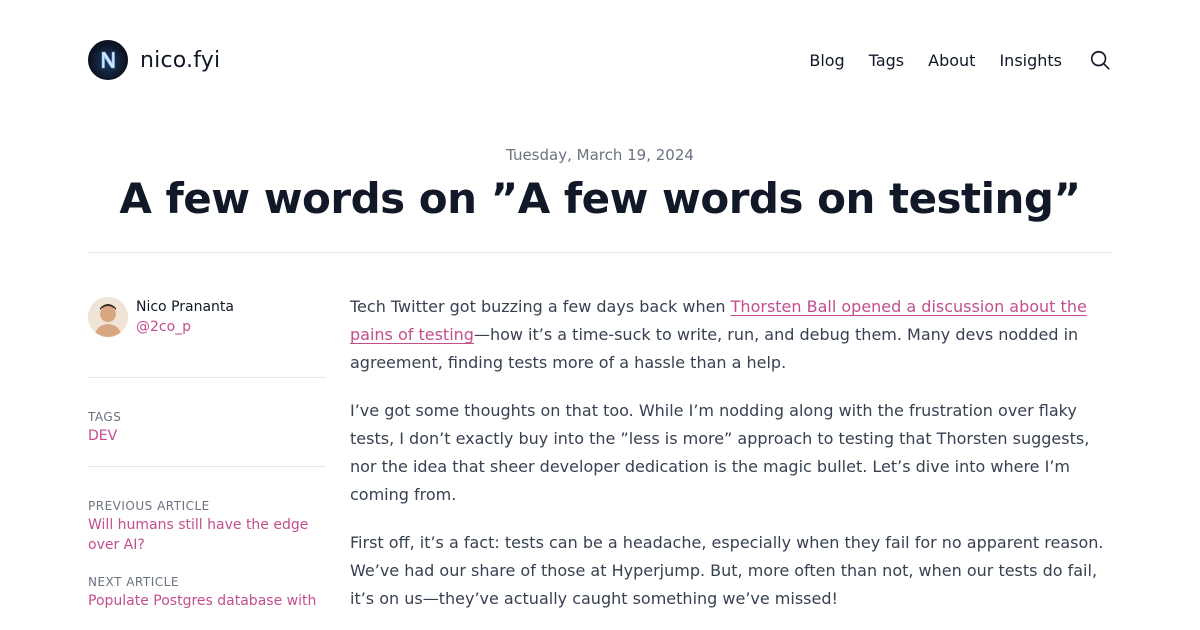 This screenshot has width=1200, height=630. I want to click on main-nav: Blog Tags About Insights, so click(960, 60).